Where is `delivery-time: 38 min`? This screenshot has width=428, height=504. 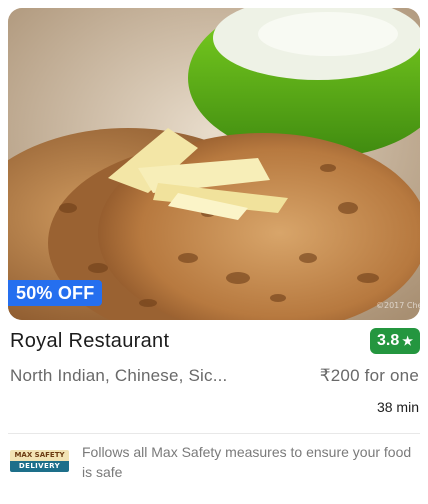 delivery-time: 38 min is located at coordinates (397, 407).